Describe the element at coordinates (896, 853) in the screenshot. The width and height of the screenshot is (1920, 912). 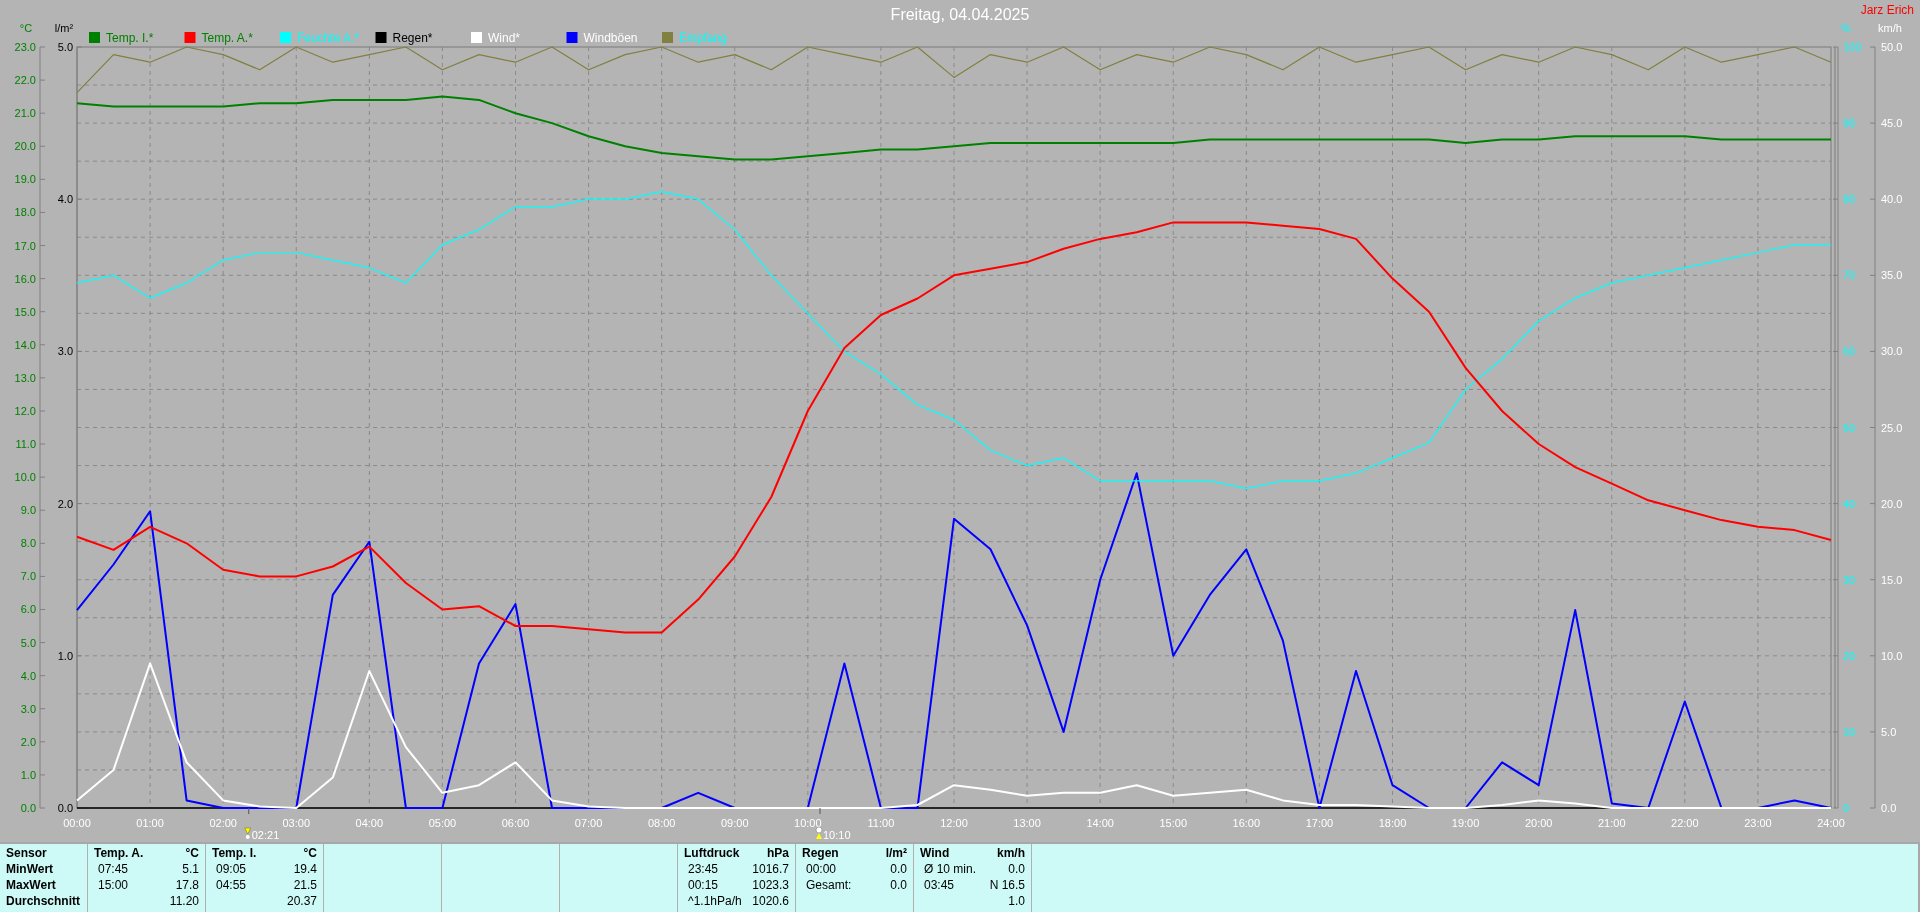
I see `unit-header: l/m²` at that location.